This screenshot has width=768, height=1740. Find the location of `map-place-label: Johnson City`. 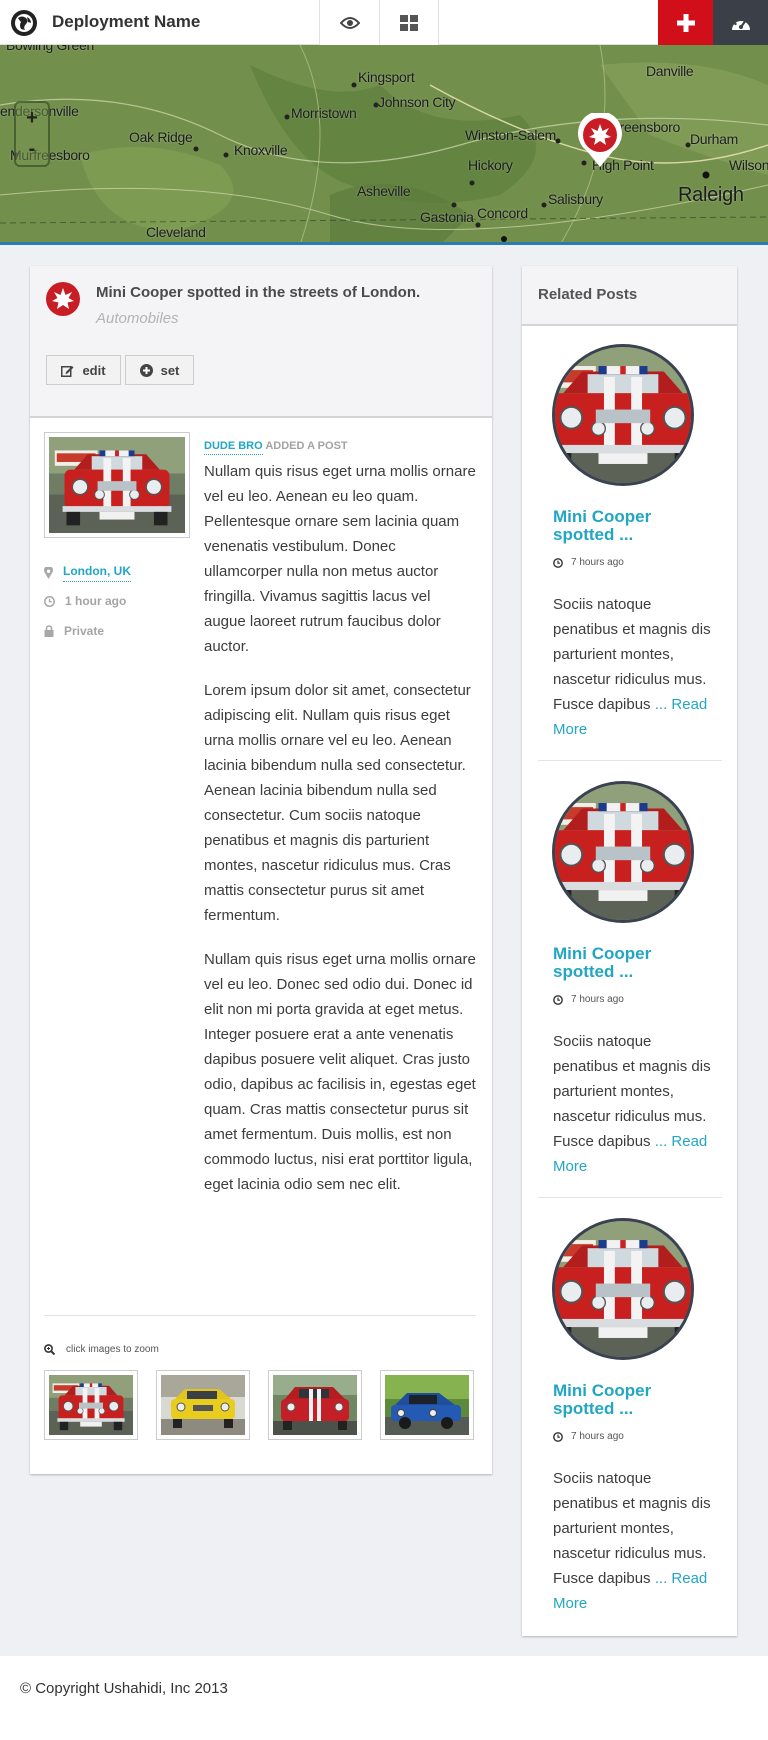

map-place-label: Johnson City is located at coordinates (417, 102).